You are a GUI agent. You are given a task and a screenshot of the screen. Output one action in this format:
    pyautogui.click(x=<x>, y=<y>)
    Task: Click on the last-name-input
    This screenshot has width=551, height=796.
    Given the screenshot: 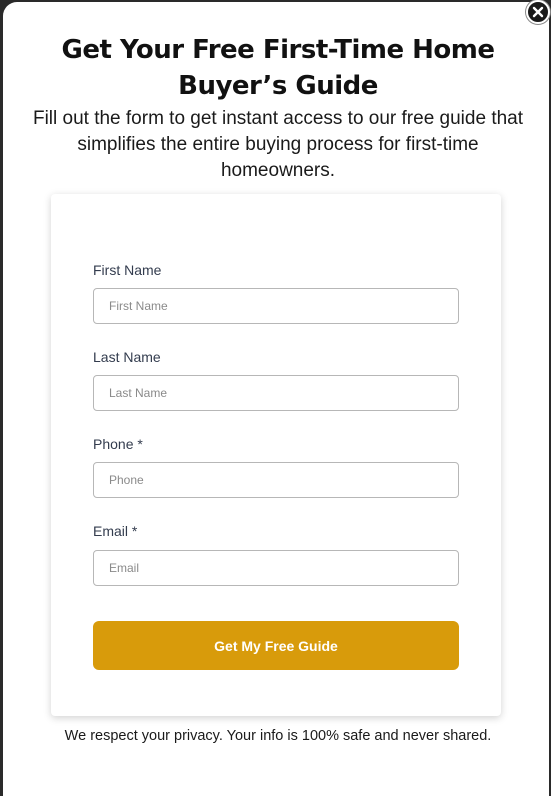 What is the action you would take?
    pyautogui.click(x=276, y=393)
    